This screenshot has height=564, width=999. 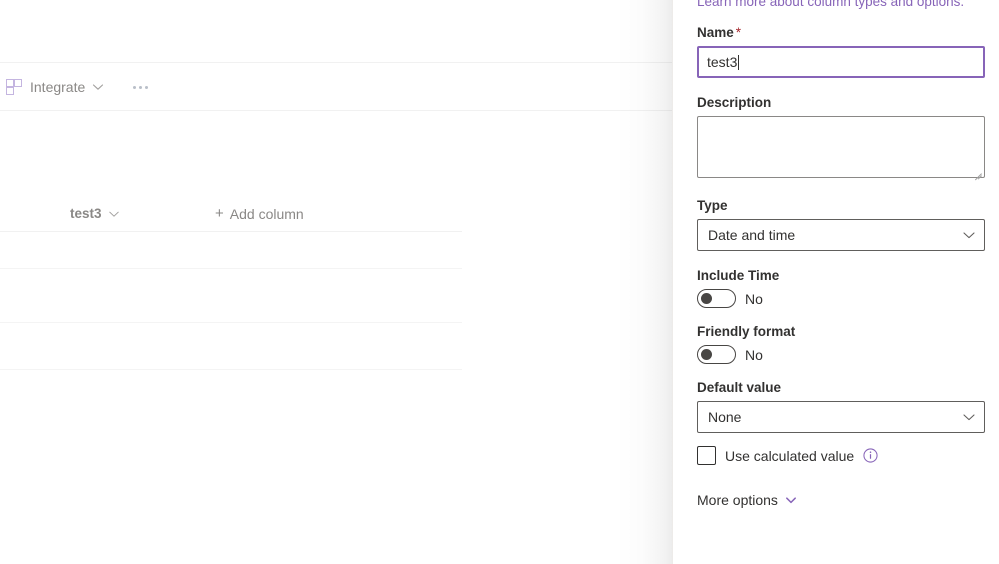 I want to click on use-calculated-value-row: Use calculated value, so click(x=841, y=455).